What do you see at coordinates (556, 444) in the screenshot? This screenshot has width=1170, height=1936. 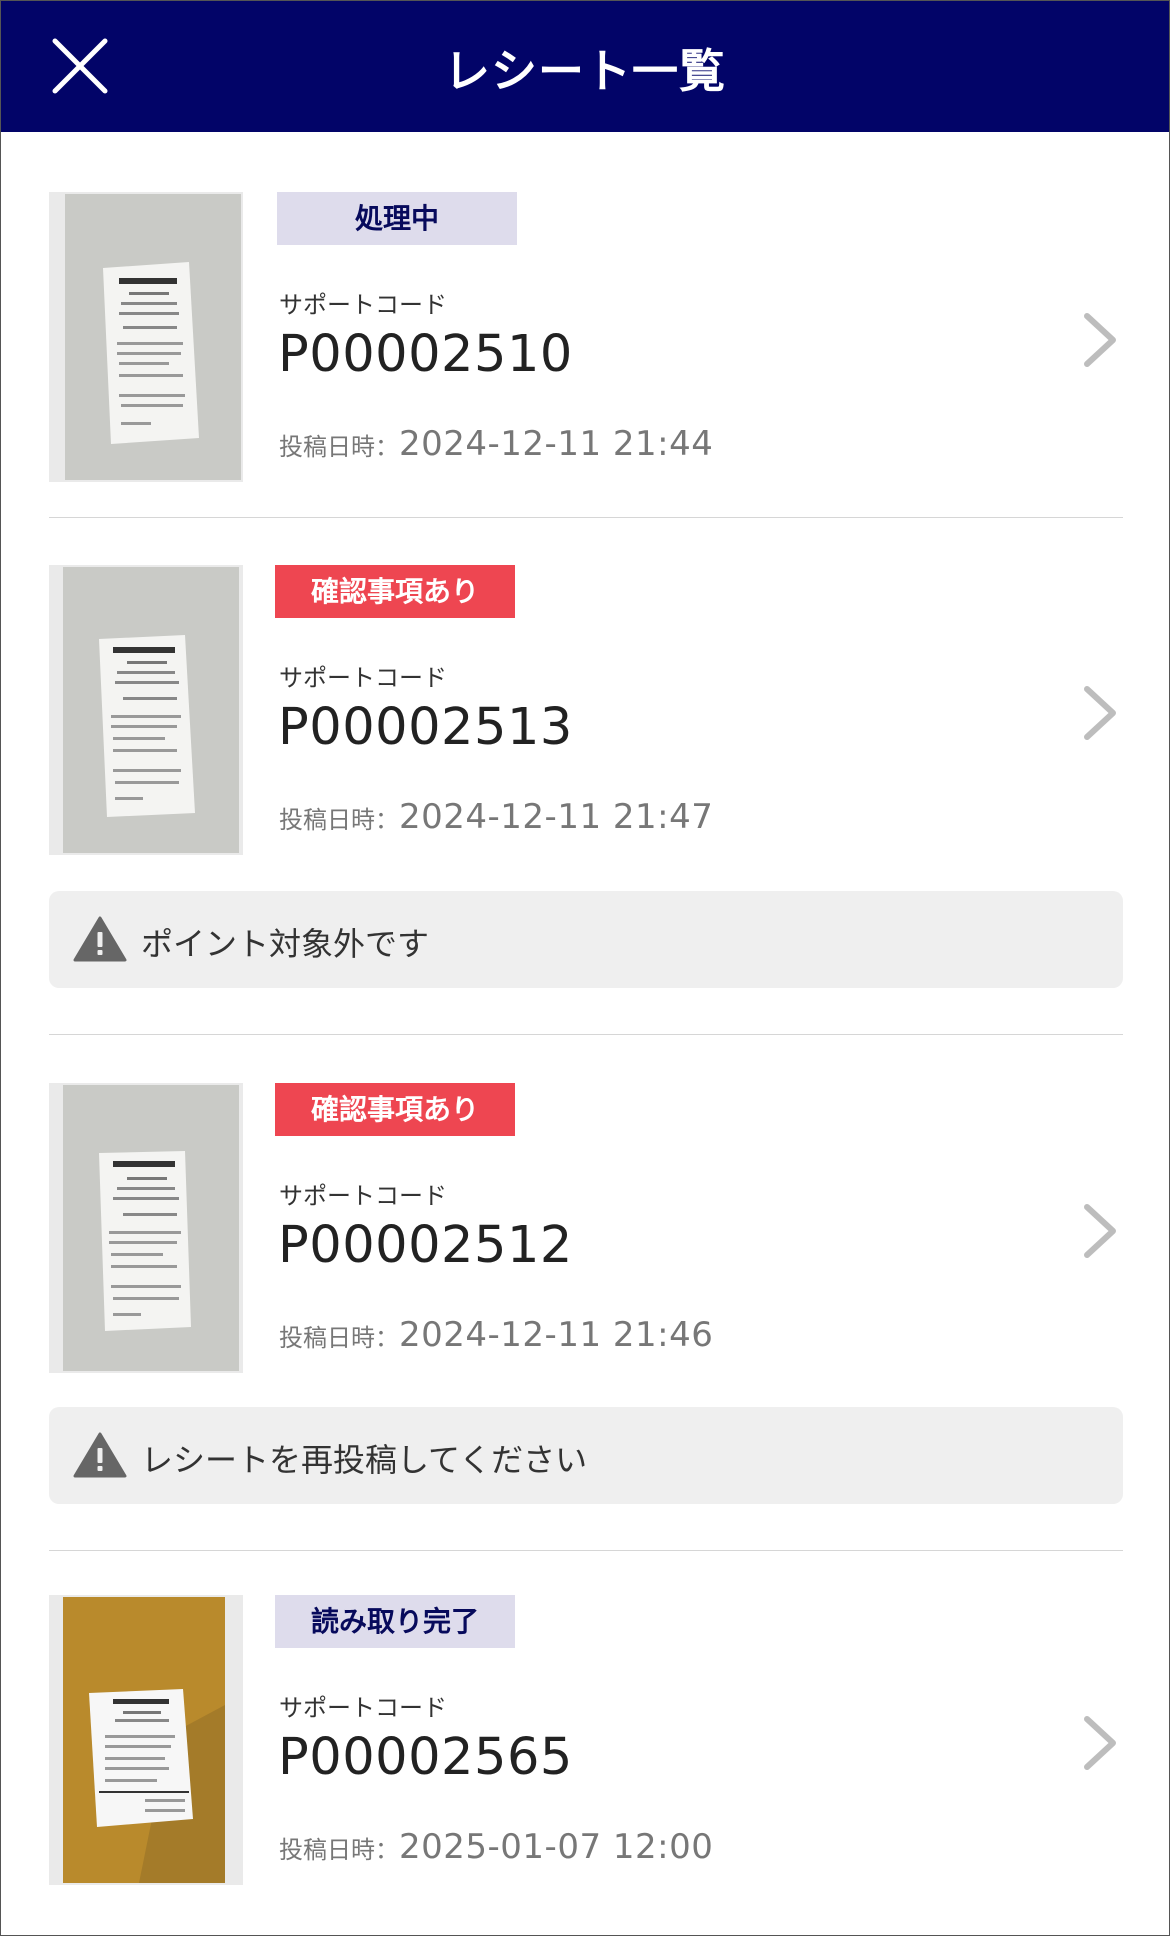 I see `posted-value: 2024-12-11 21:44` at bounding box center [556, 444].